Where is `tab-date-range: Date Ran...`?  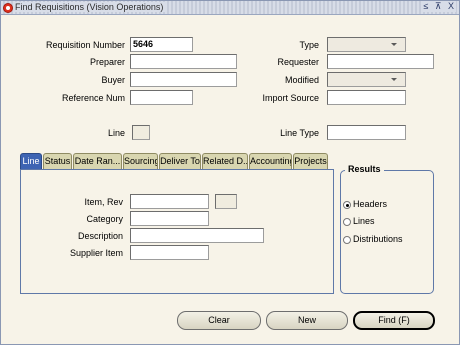
tab-date-range: Date Ran... is located at coordinates (97, 161).